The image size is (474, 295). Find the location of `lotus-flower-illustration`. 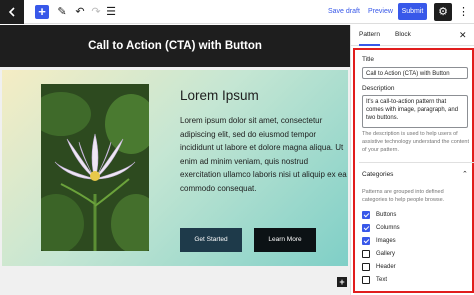

lotus-flower-illustration is located at coordinates (95, 167).